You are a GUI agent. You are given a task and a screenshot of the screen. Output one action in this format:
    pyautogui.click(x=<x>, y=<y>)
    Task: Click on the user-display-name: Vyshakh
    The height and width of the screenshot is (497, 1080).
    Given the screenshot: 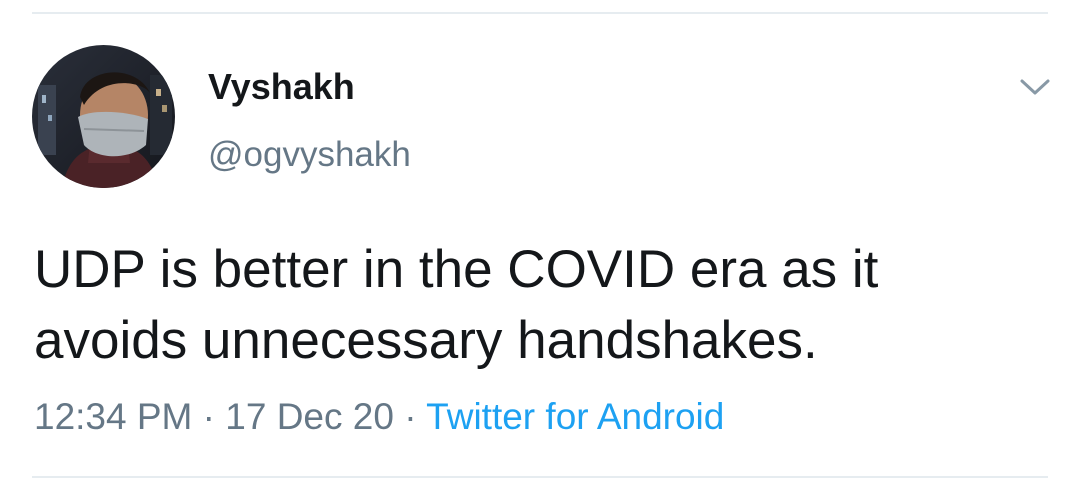 What is the action you would take?
    pyautogui.click(x=281, y=87)
    